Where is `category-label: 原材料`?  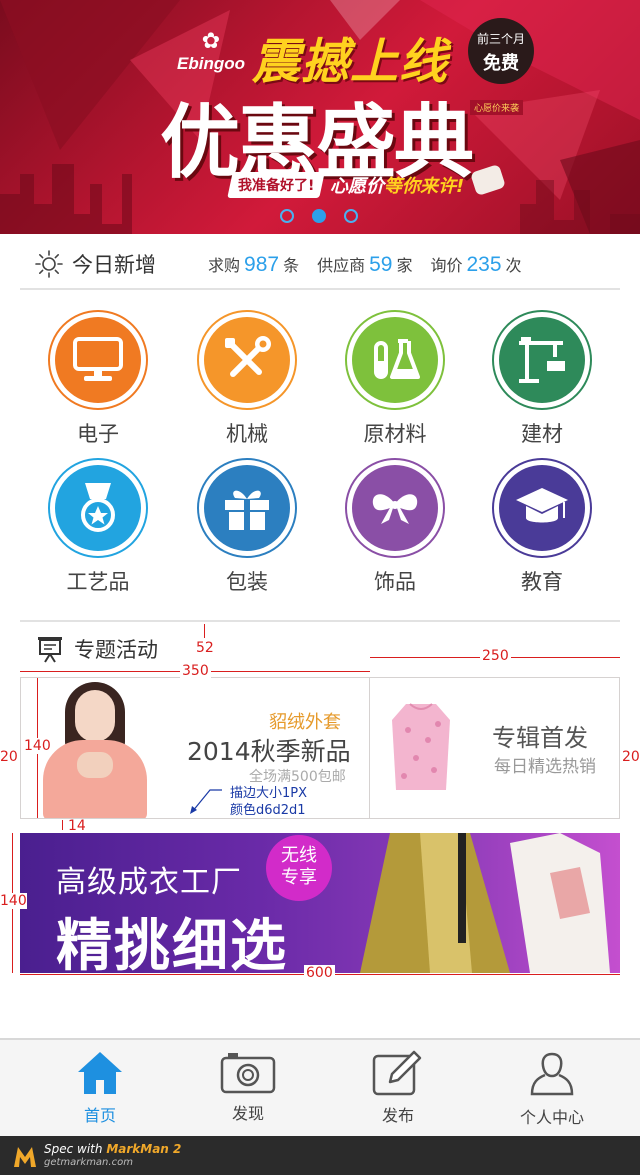 category-label: 原材料 is located at coordinates (395, 434).